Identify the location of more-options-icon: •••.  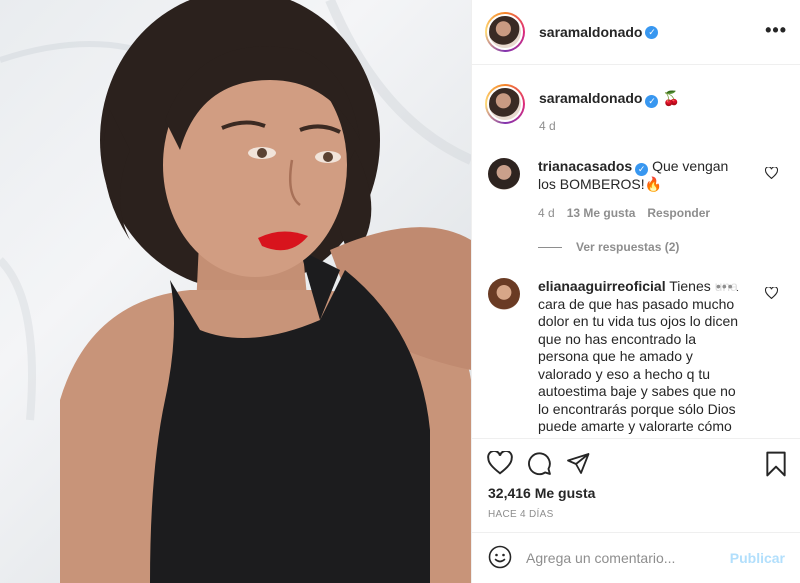
(776, 30).